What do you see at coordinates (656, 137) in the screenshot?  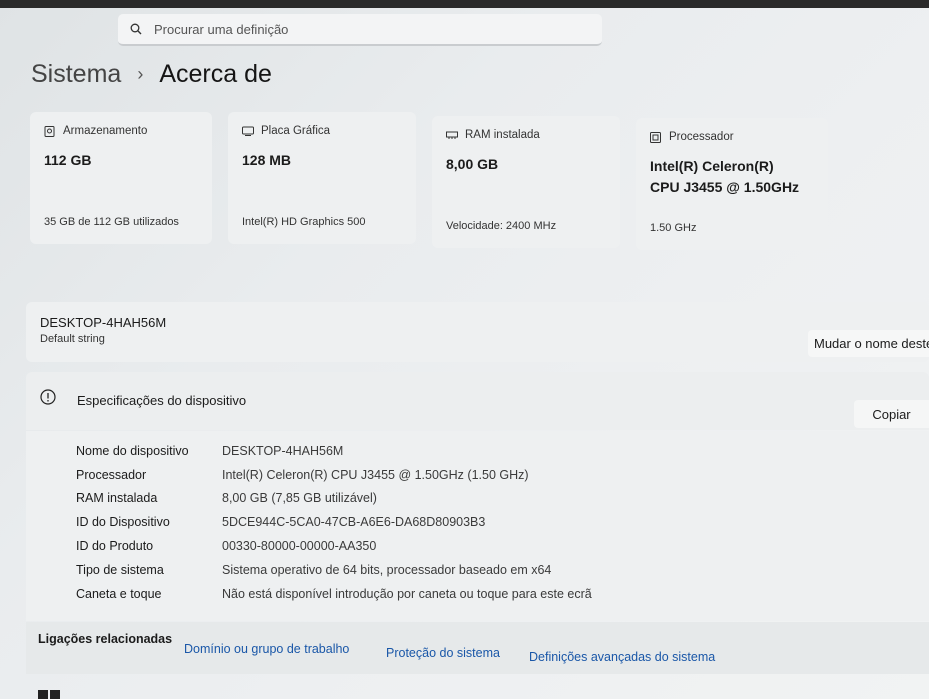 I see `processor-icon` at bounding box center [656, 137].